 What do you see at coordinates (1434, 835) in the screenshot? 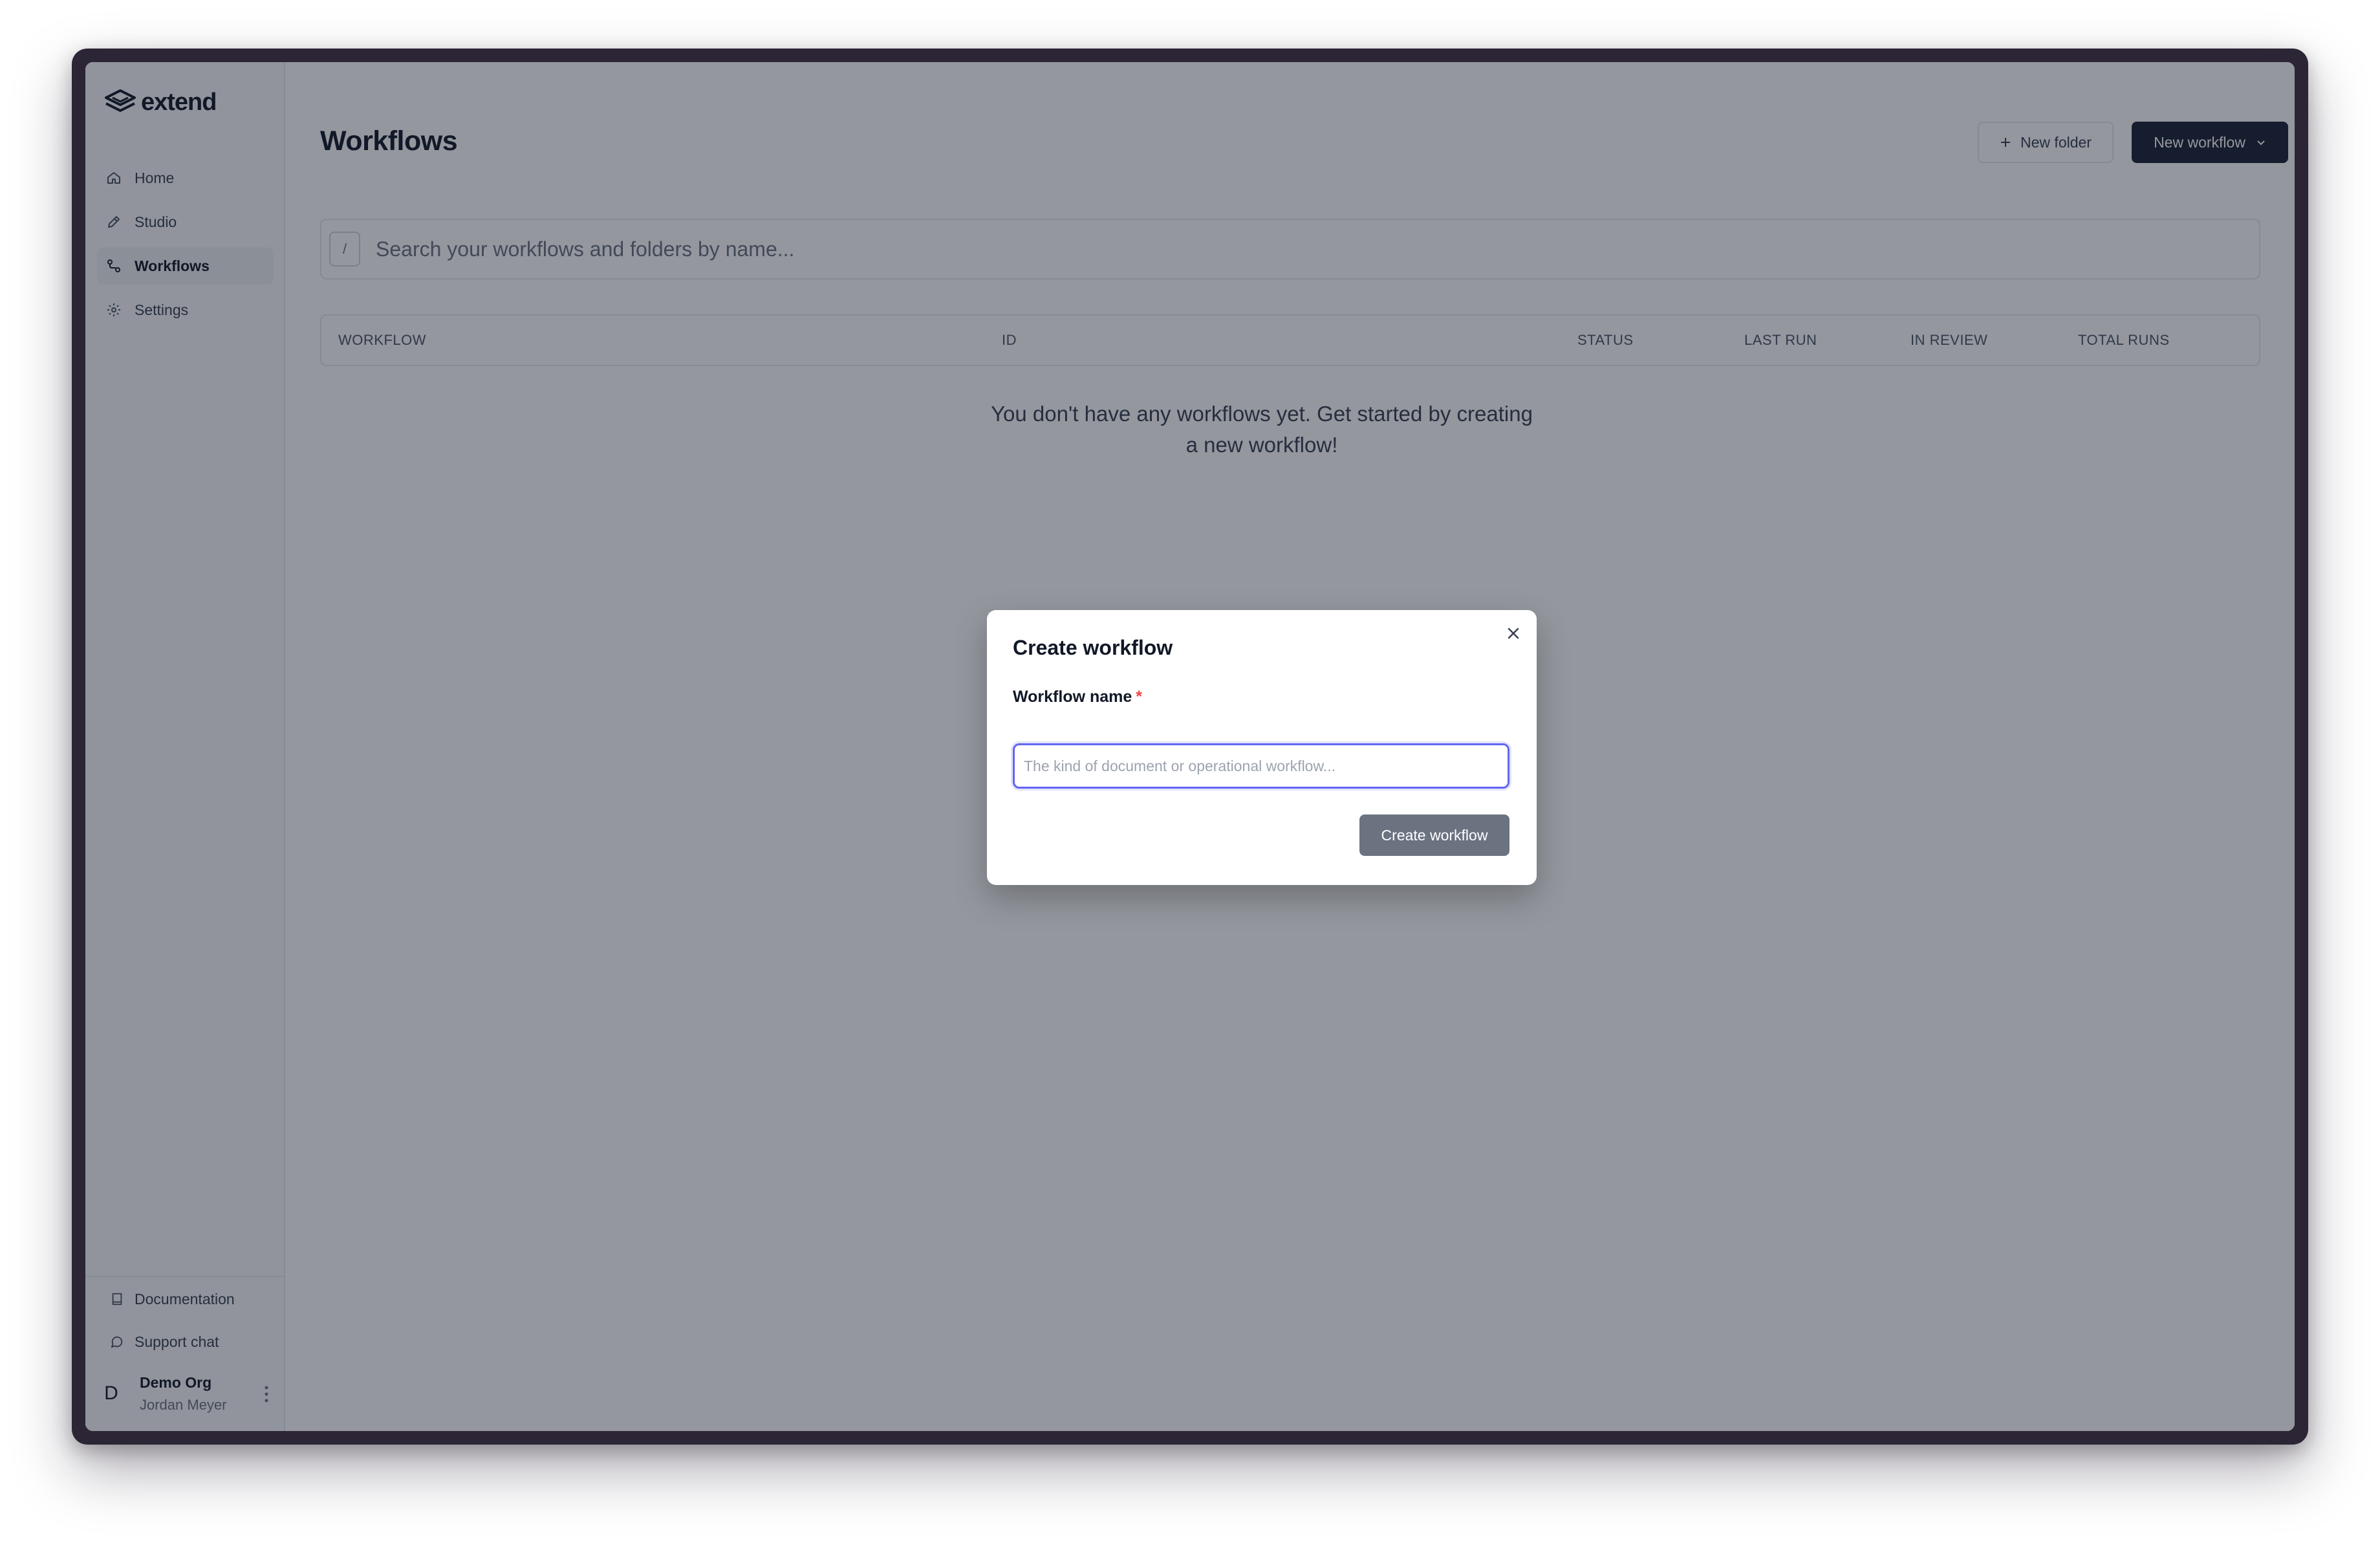
I see `create-workflow-button: Create workflow` at bounding box center [1434, 835].